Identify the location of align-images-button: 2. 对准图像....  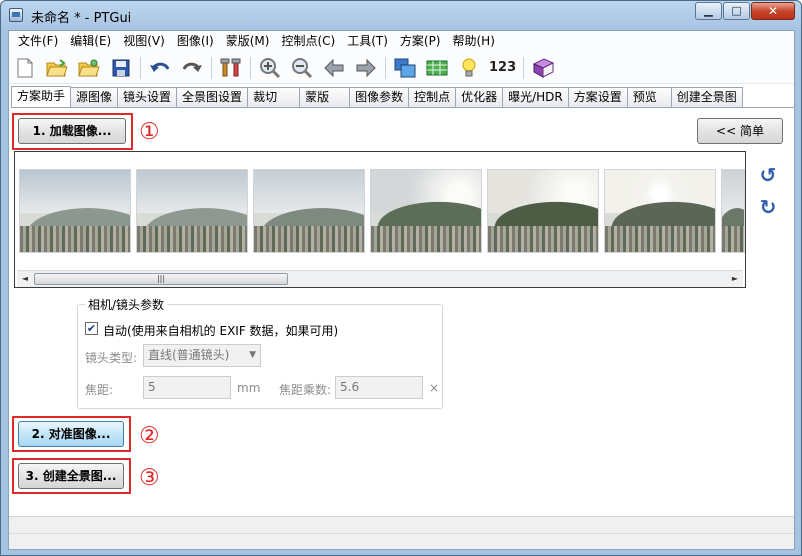
(71, 434).